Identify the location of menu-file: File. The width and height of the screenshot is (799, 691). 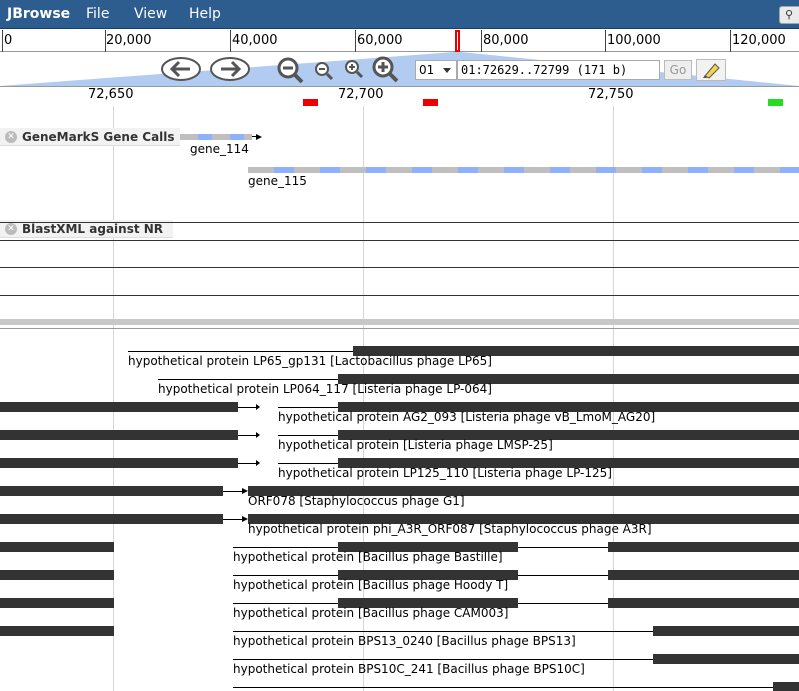
(97, 14).